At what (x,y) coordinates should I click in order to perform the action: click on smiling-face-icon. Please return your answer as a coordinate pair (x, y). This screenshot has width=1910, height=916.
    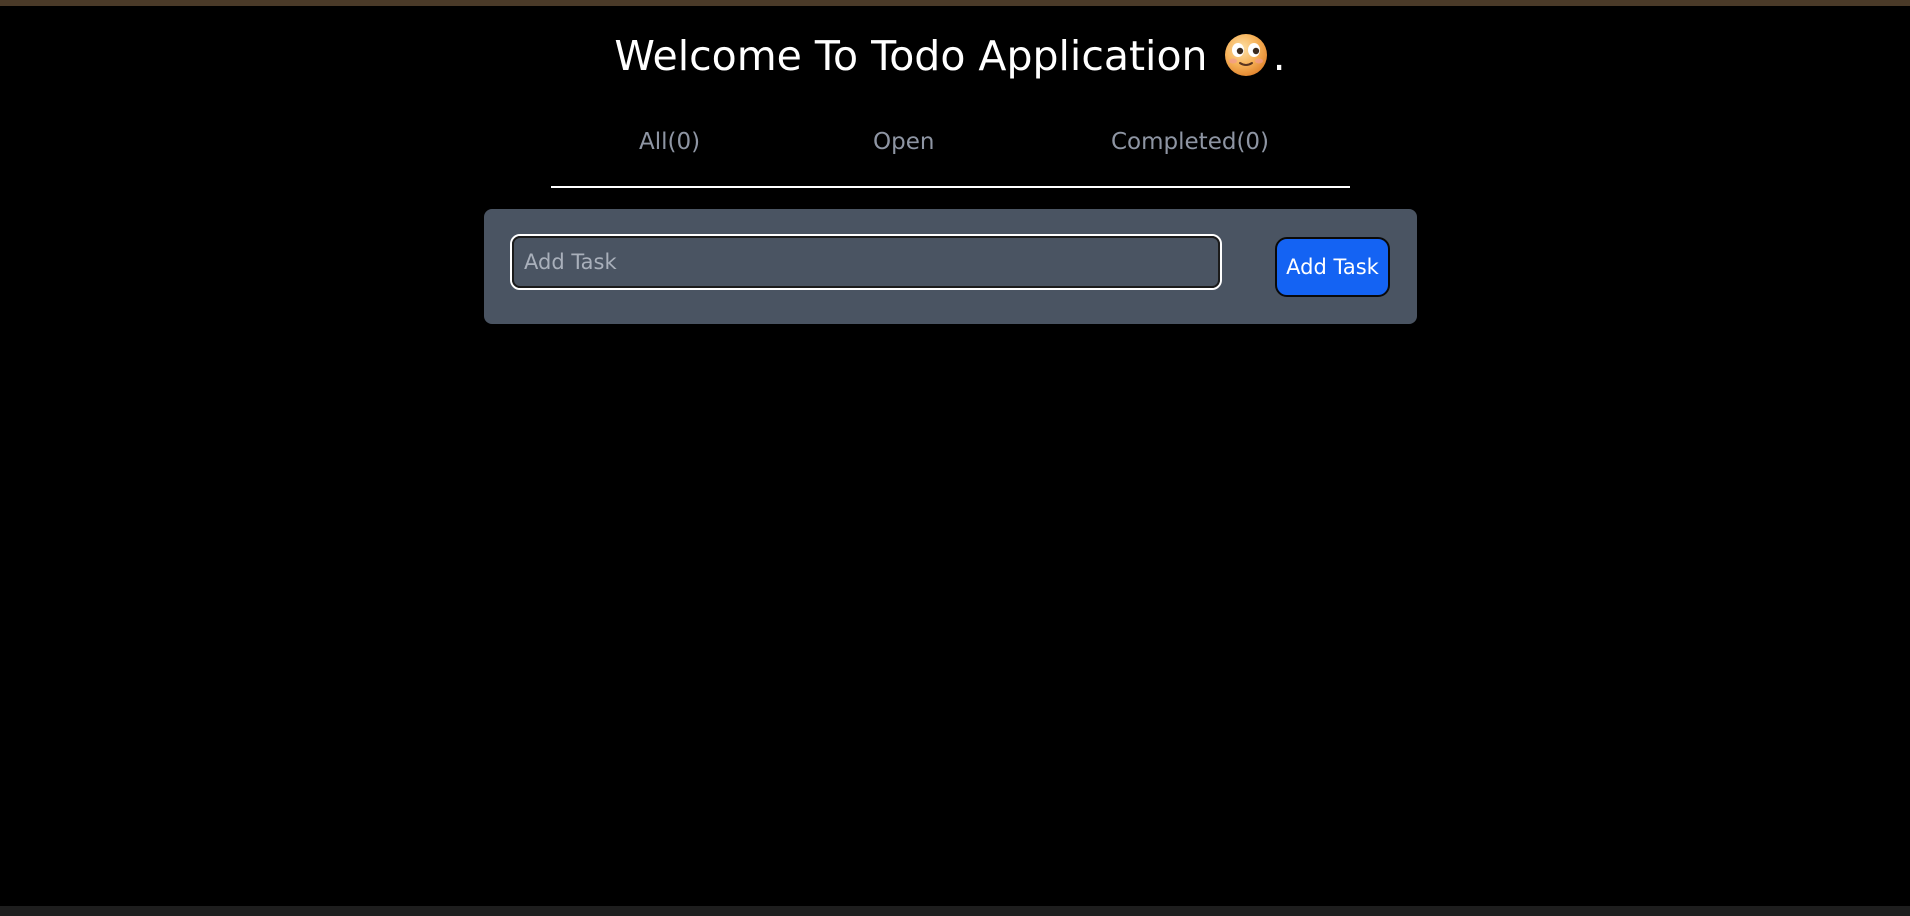
    Looking at the image, I should click on (1246, 55).